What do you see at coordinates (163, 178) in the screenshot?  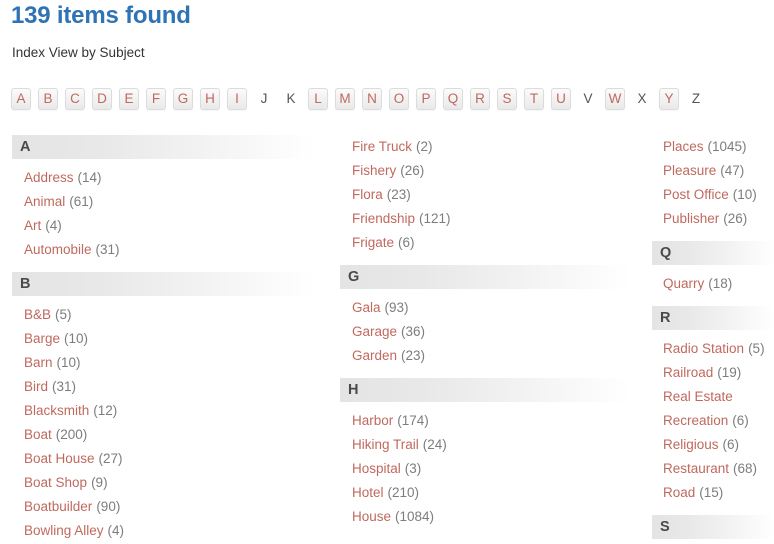 I see `list-item: Address (14)` at bounding box center [163, 178].